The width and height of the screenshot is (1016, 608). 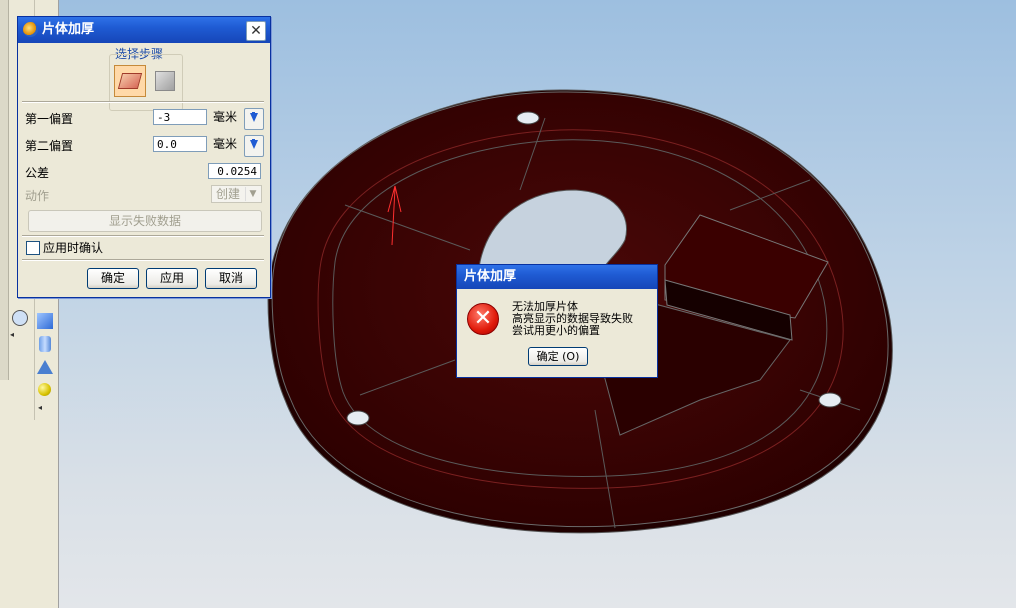 I want to click on error-title-bar: 片体加厚, so click(x=557, y=277).